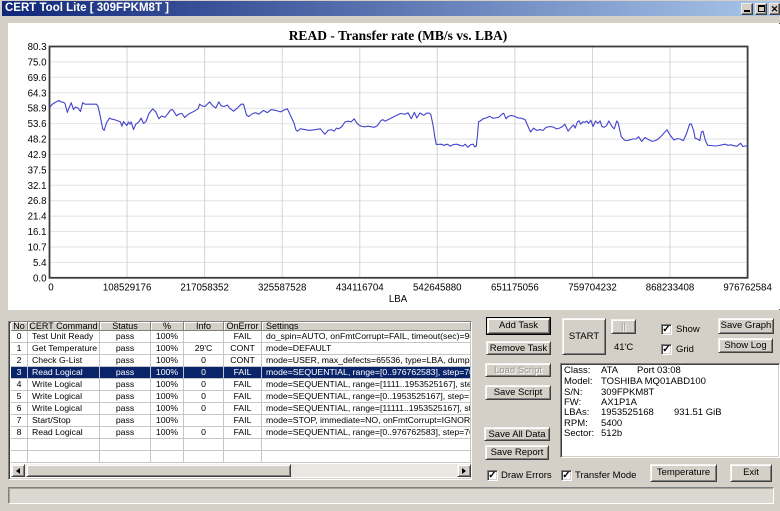 The image size is (780, 511). Describe the element at coordinates (40, 263) in the screenshot. I see `svg-text: 5.4` at that location.